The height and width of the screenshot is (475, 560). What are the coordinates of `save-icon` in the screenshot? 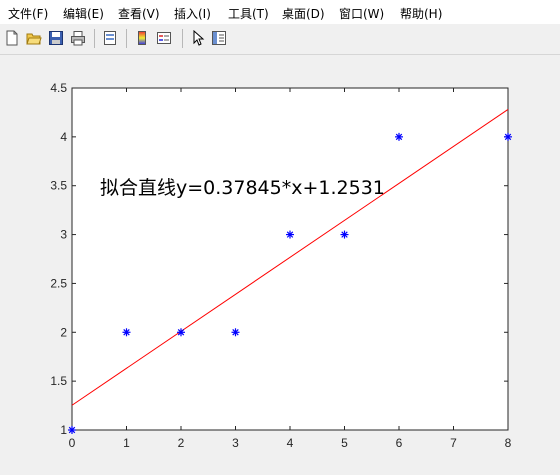 It's located at (56, 38).